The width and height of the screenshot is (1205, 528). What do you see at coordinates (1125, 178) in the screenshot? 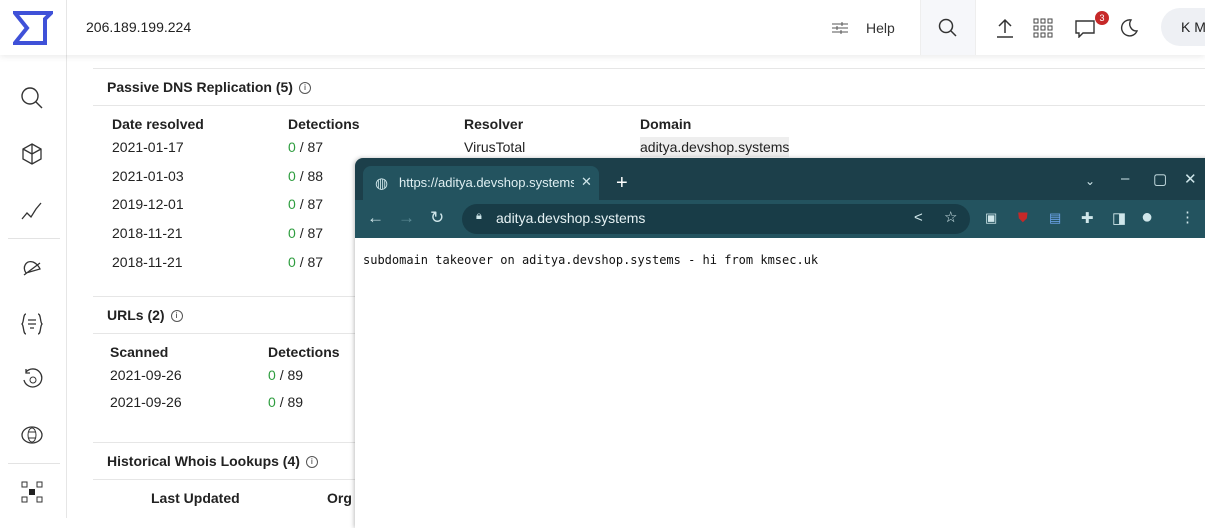
I see `minimize-icon: –` at bounding box center [1125, 178].